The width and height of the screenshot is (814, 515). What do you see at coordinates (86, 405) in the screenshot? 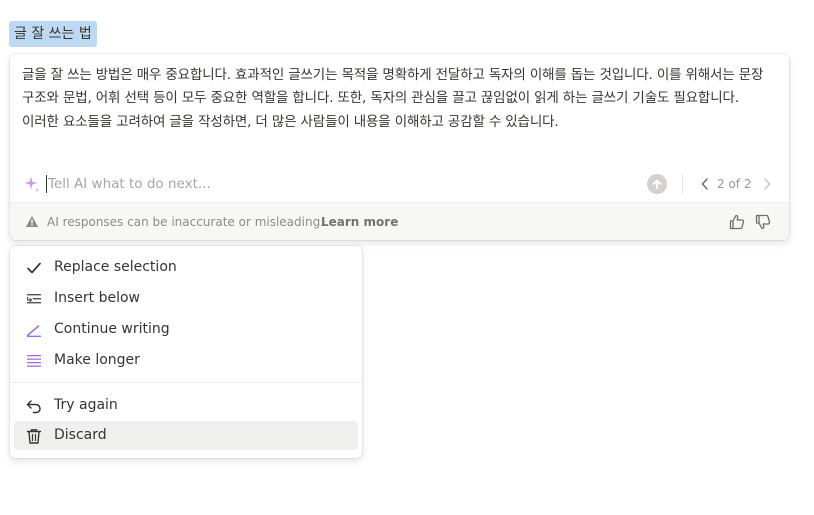
I see `menu-item-label: Try again` at bounding box center [86, 405].